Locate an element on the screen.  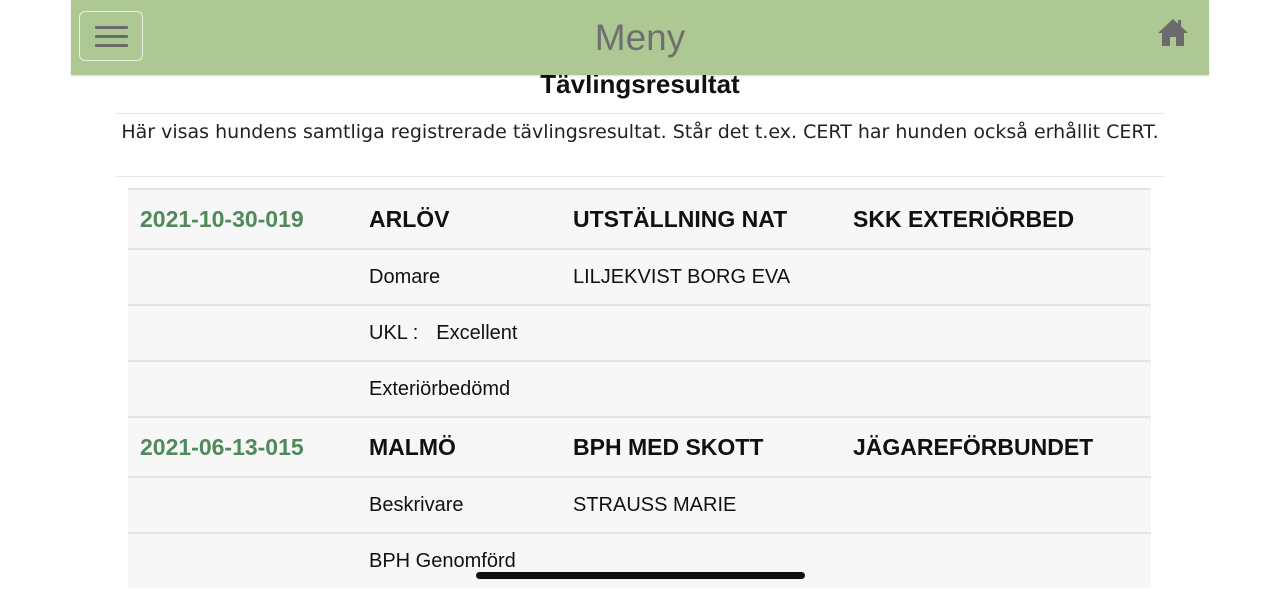
result-detail-row: Exteriörbedömd is located at coordinates (639, 388).